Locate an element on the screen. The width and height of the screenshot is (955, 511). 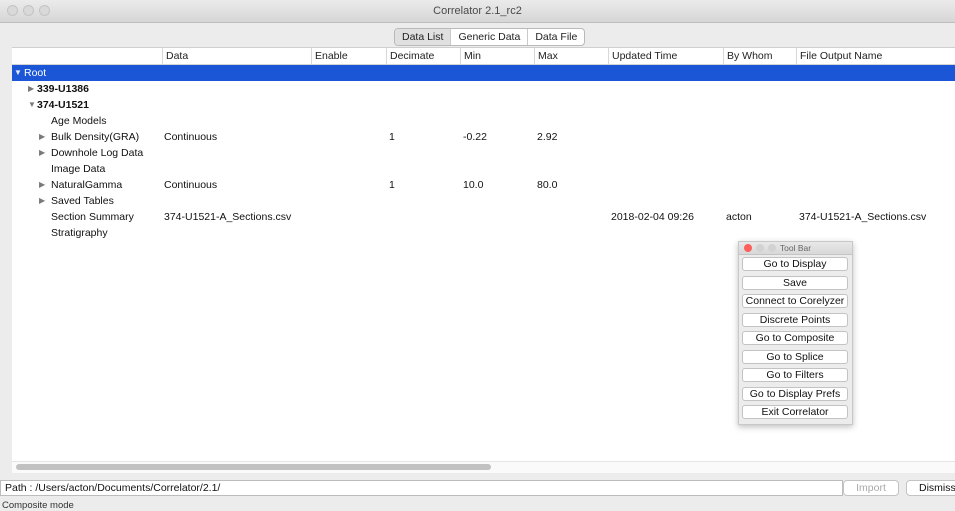
tree-node-label: Root is located at coordinates (35, 73).